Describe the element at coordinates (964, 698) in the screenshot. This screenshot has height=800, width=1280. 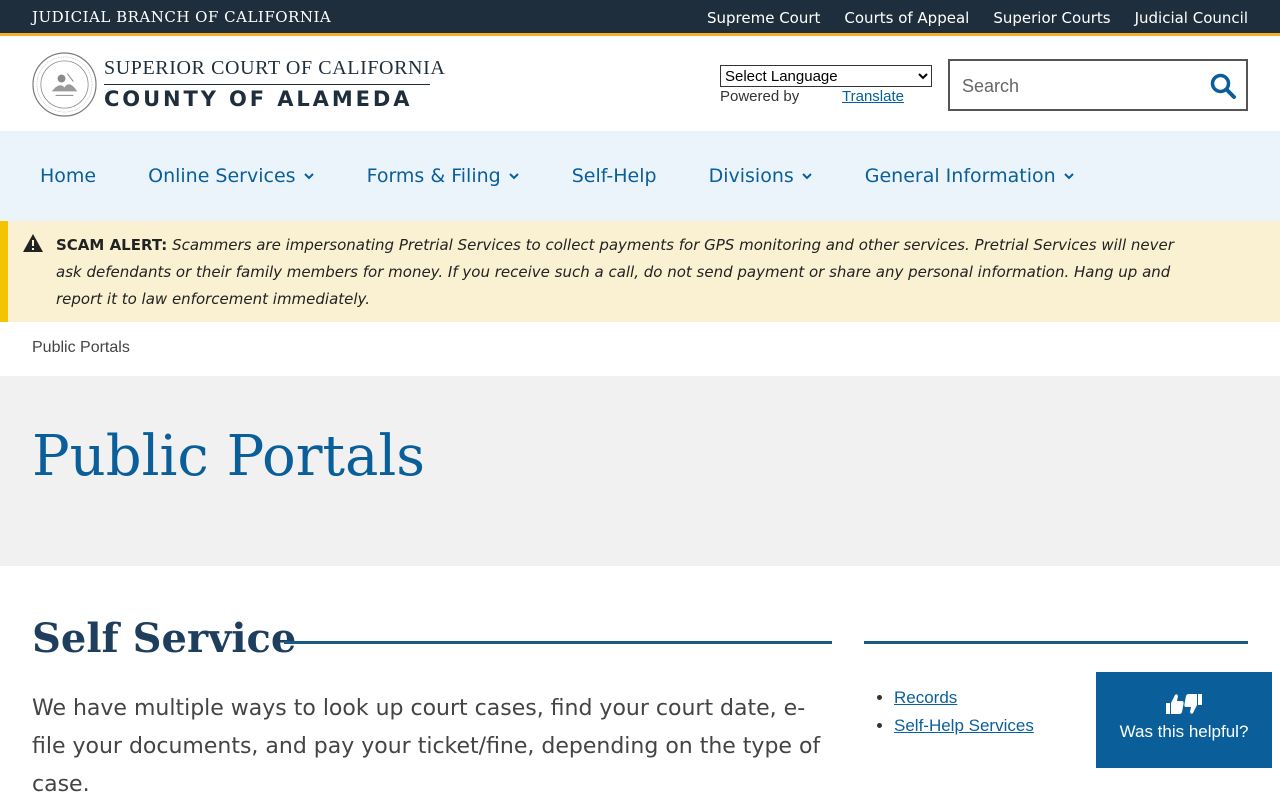
I see `list-item: Records` at that location.